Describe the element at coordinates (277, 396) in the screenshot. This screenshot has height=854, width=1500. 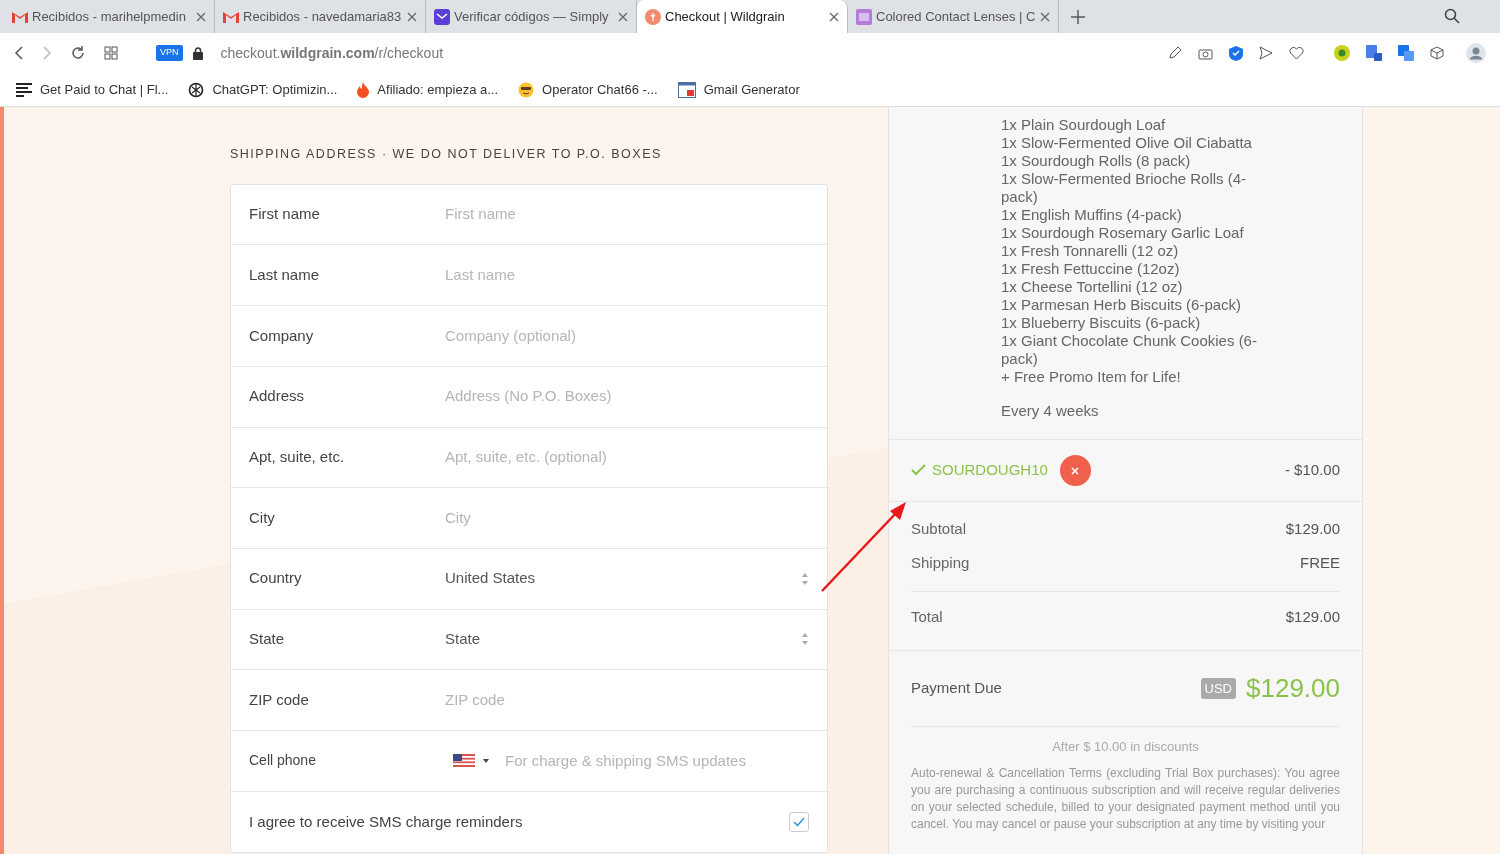
I see `field-label: Address` at that location.